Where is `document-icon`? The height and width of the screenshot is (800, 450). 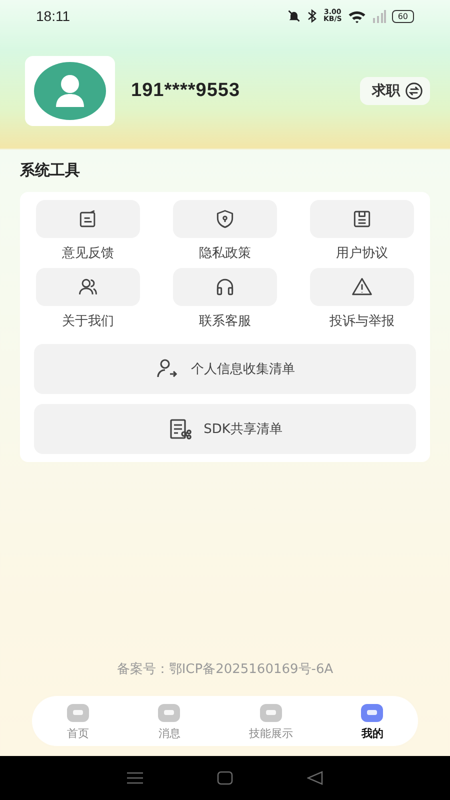
document-icon is located at coordinates (362, 219).